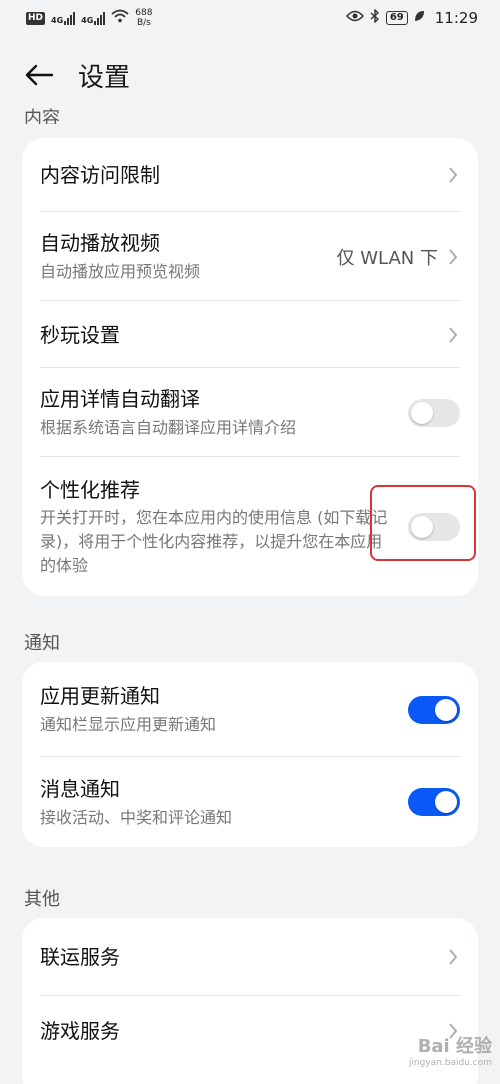  Describe the element at coordinates (104, 77) in the screenshot. I see `page-title: 设置` at that location.